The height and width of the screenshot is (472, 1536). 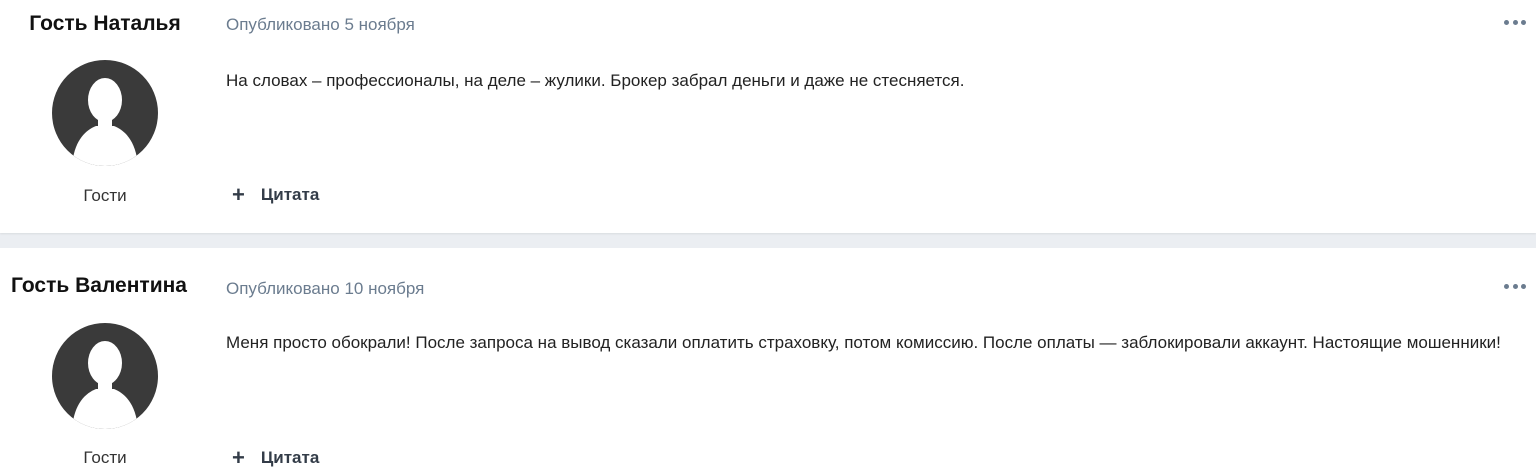 I want to click on author-name: Гость Наталья, so click(x=105, y=24).